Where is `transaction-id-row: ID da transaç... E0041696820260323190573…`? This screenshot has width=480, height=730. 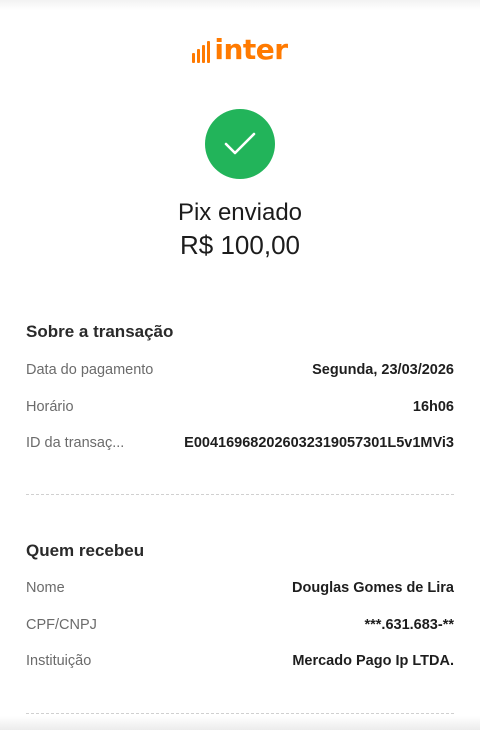
transaction-id-row: ID da transaç... E0041696820260323190573… is located at coordinates (240, 443).